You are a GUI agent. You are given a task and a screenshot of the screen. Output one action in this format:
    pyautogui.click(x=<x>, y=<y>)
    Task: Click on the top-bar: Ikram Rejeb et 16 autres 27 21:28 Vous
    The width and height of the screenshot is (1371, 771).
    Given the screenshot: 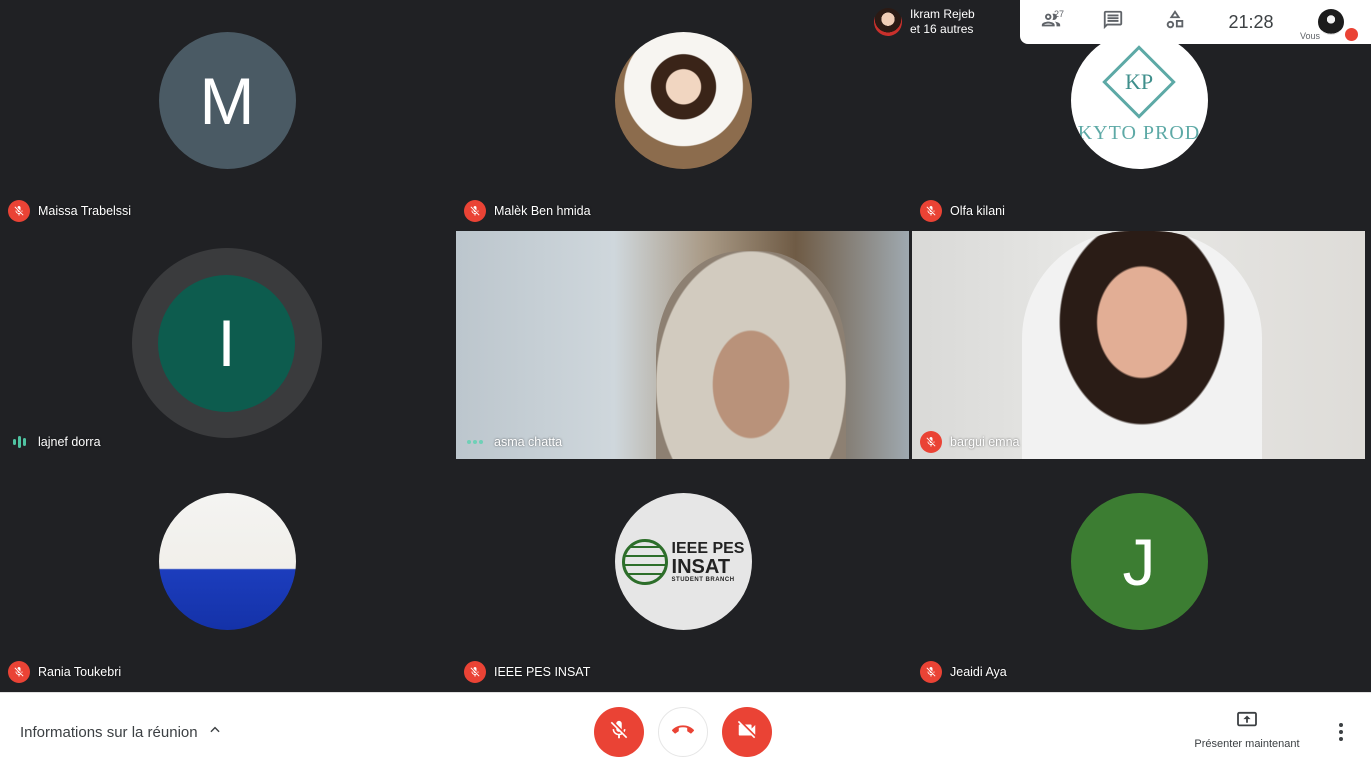 What is the action you would take?
    pyautogui.click(x=1119, y=22)
    